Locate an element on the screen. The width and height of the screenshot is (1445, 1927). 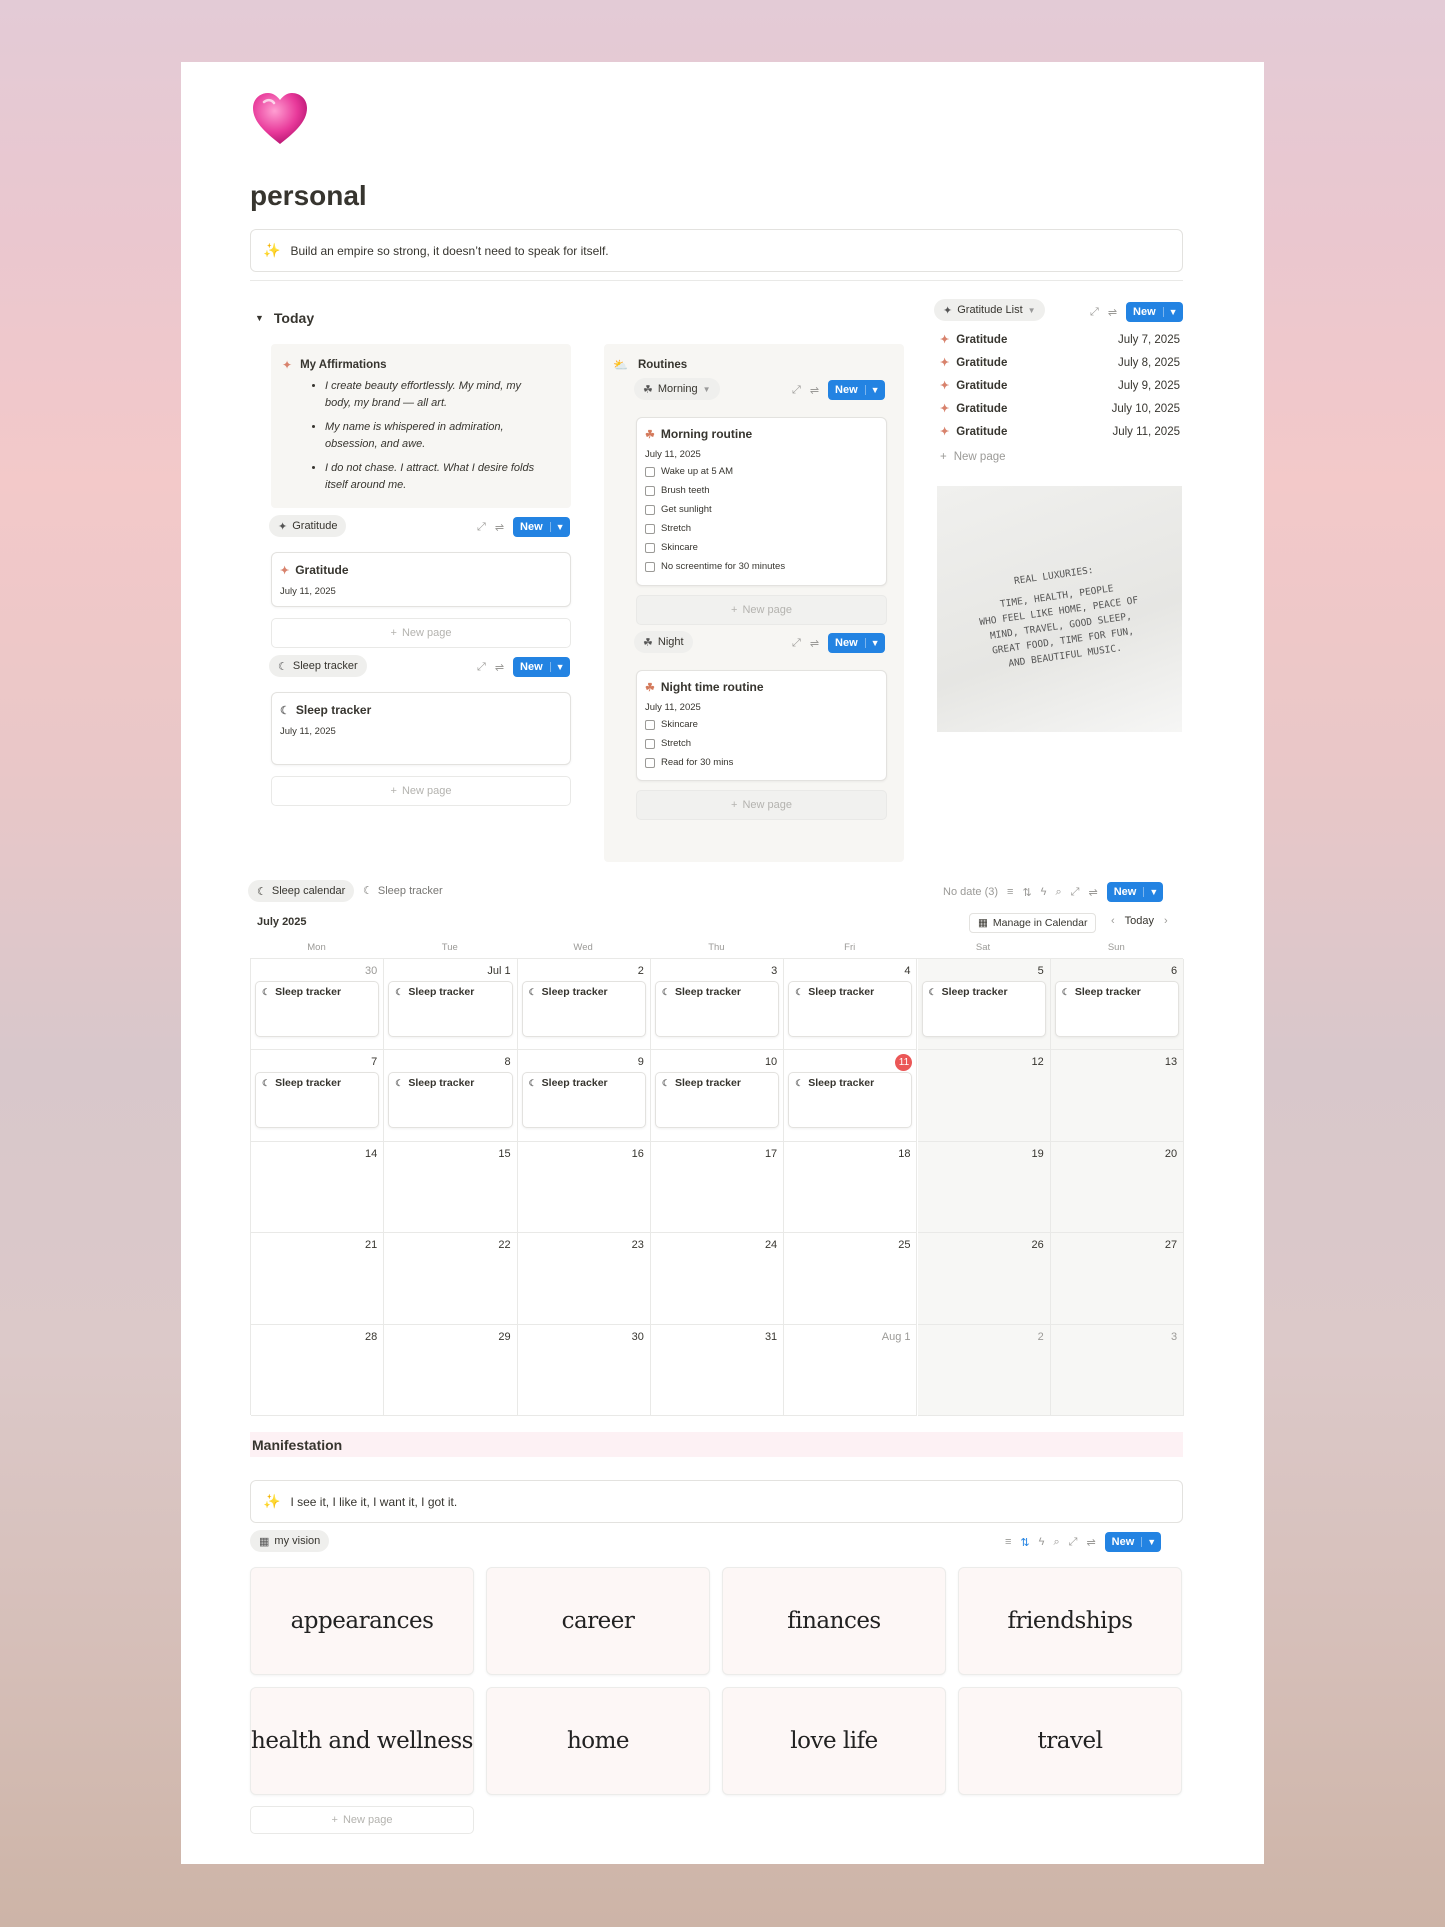
calendar-day: 2 is located at coordinates (984, 1370).